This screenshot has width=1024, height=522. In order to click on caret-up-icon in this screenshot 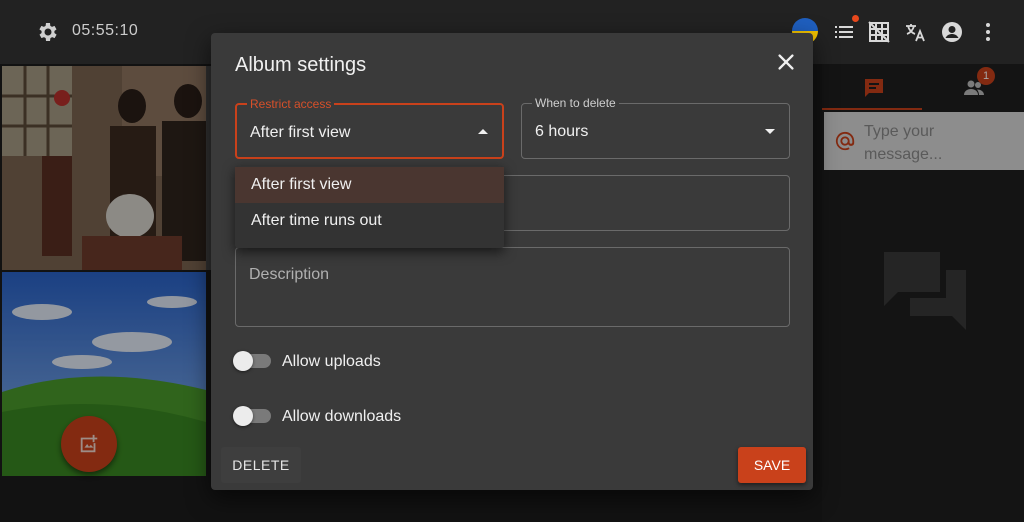, I will do `click(483, 131)`.